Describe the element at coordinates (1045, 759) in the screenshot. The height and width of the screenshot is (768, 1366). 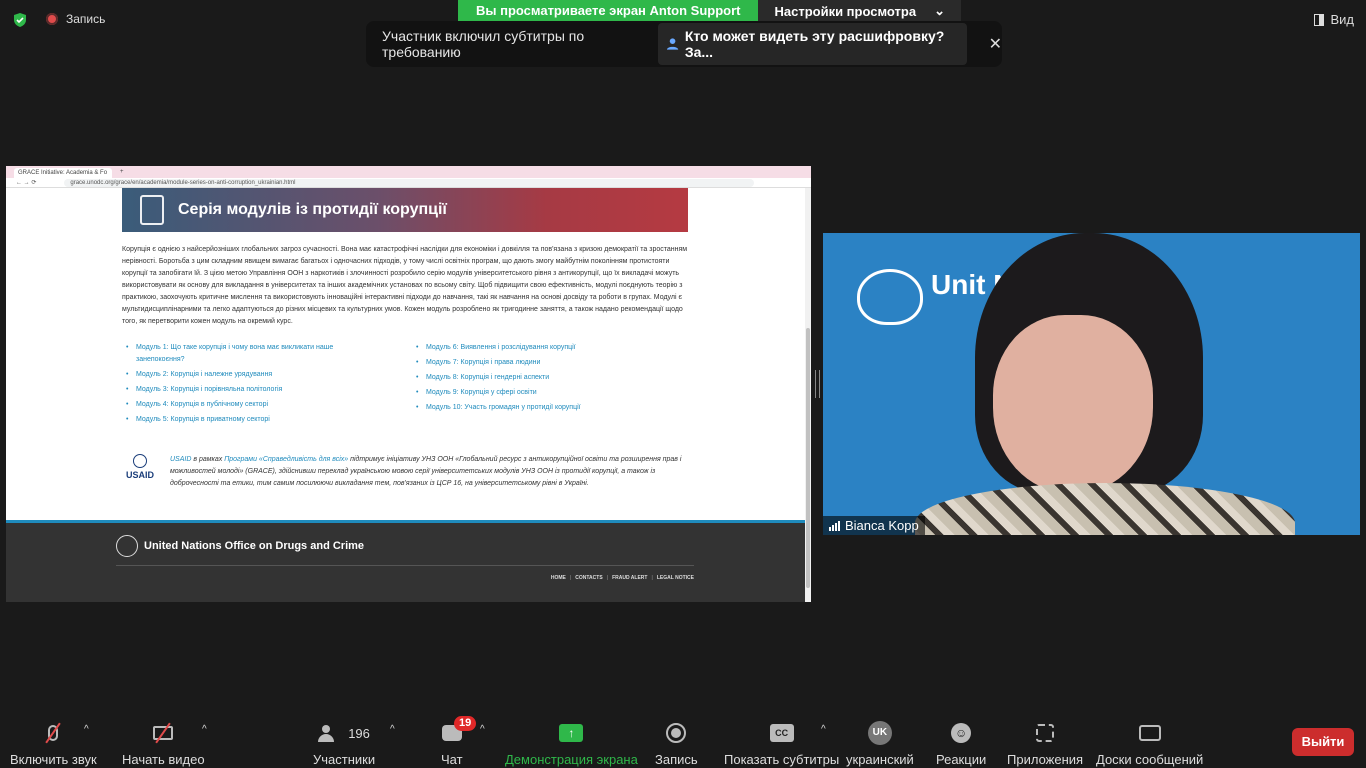
I see `apps-label: Приложения` at that location.